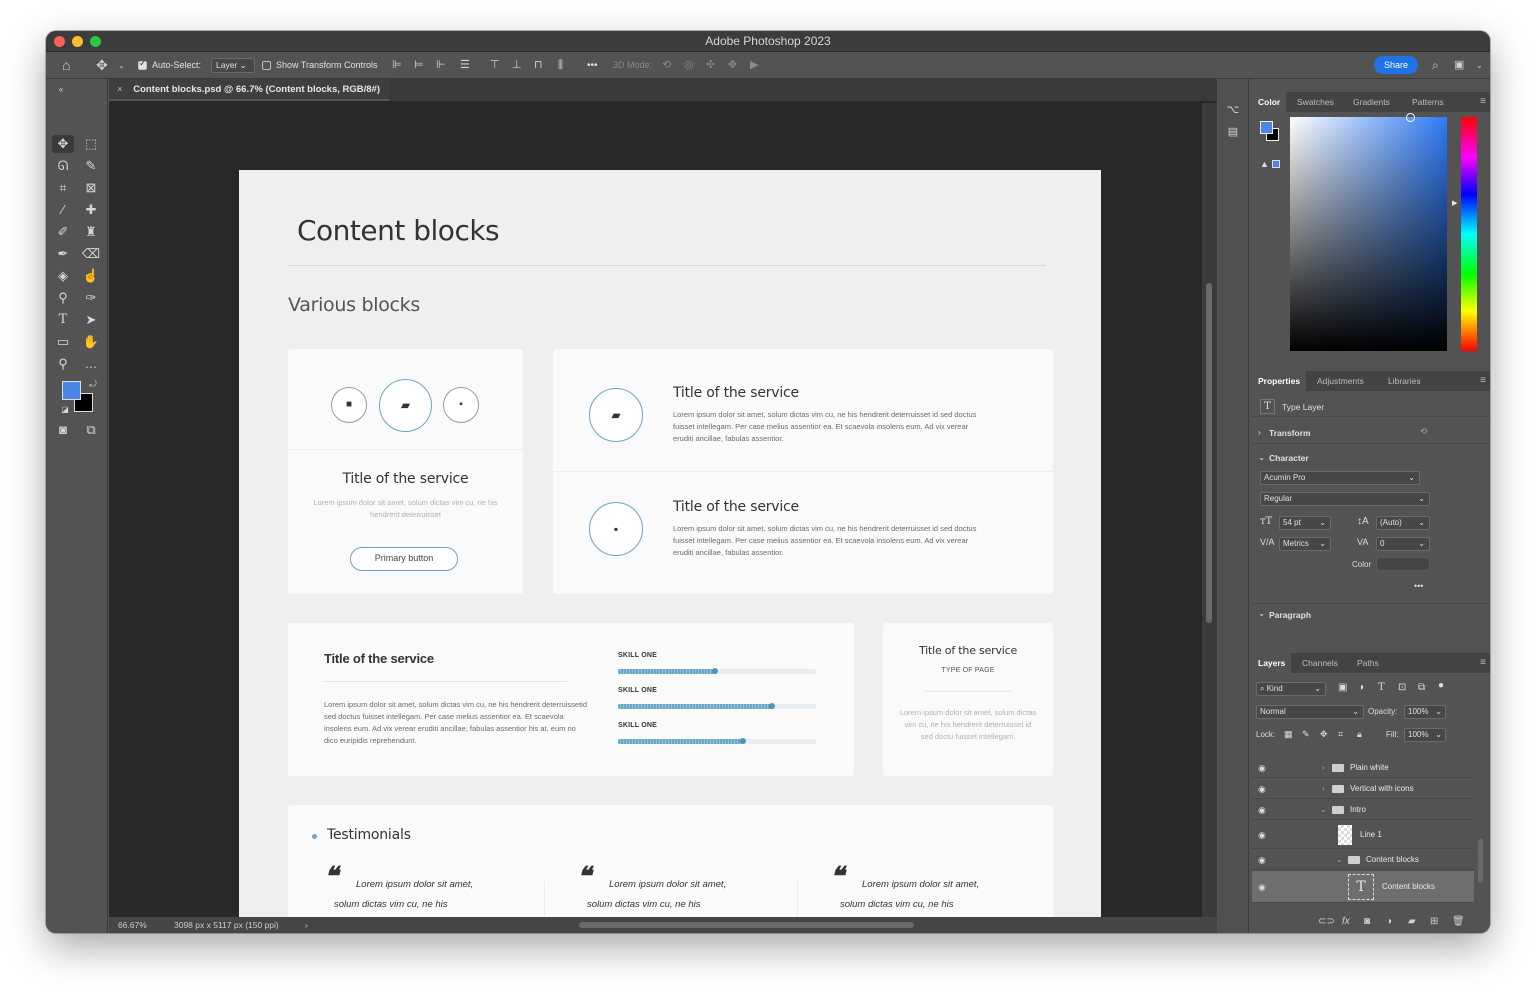 This screenshot has width=1536, height=994. I want to click on kerning-field: Metrics ⌄, so click(1305, 544).